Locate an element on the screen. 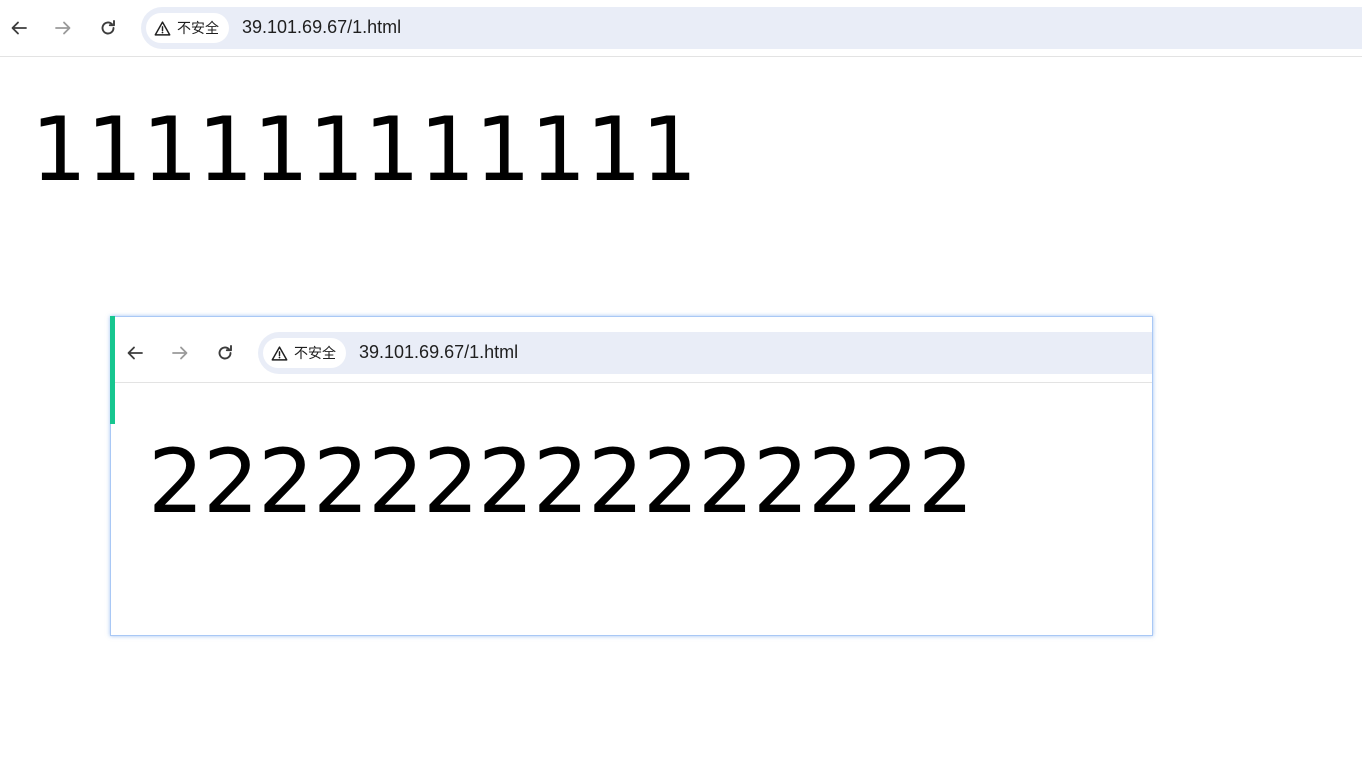 The height and width of the screenshot is (766, 1362). accent-bar is located at coordinates (112, 370).